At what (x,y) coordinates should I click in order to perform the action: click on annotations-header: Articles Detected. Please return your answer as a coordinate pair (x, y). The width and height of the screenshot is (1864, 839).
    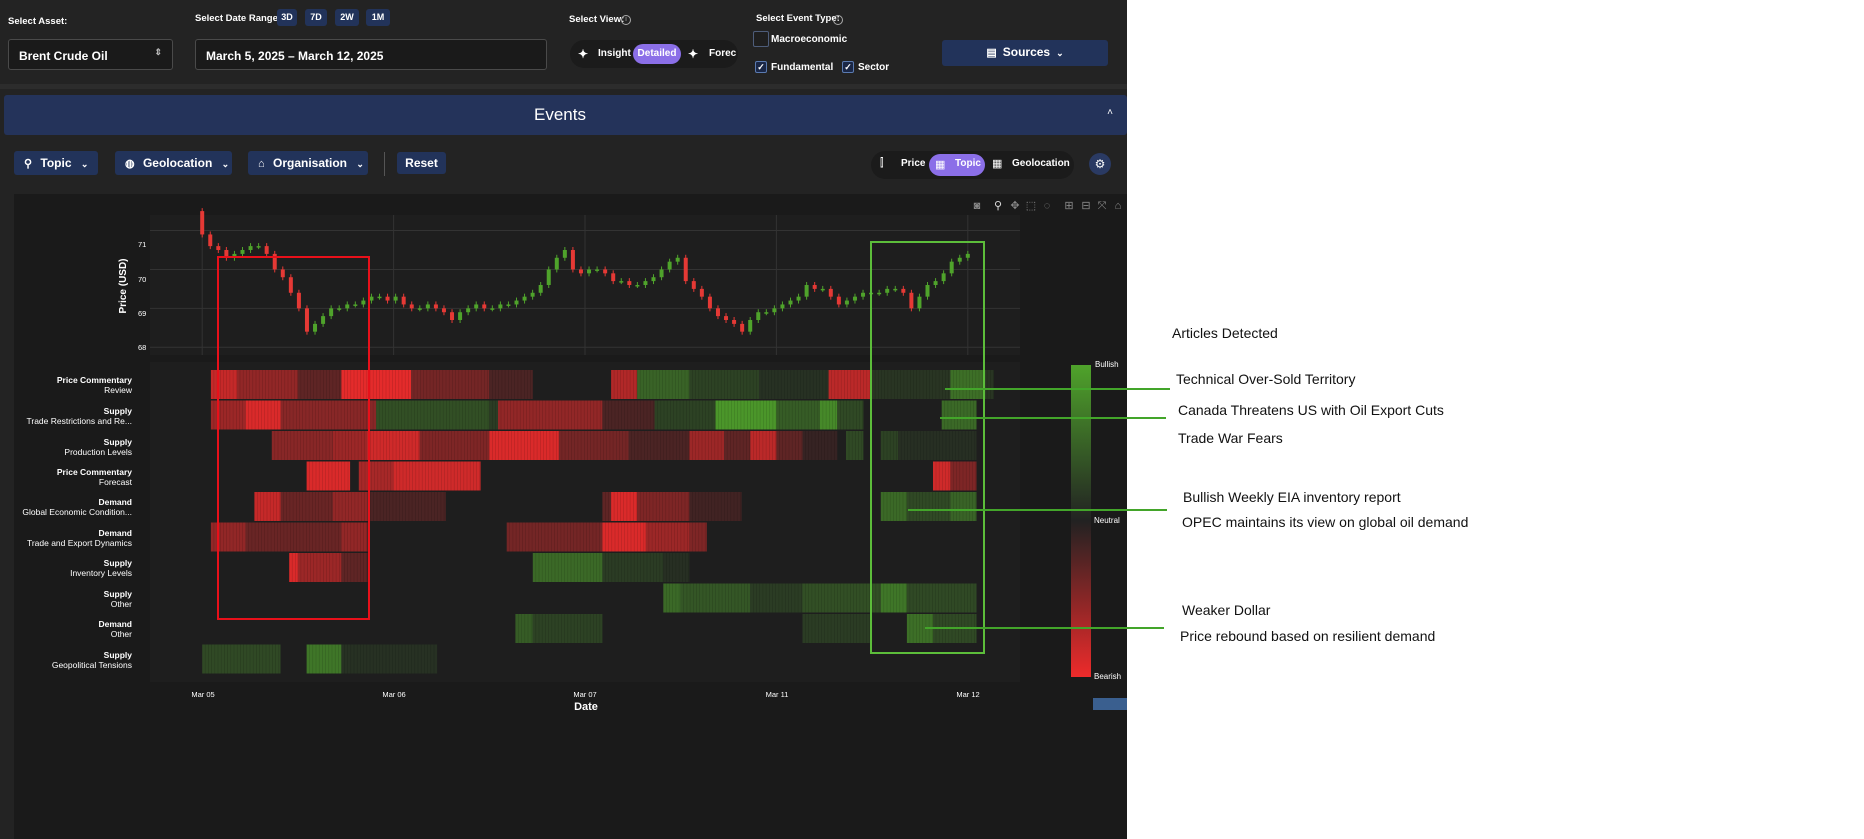
    Looking at the image, I should click on (1225, 333).